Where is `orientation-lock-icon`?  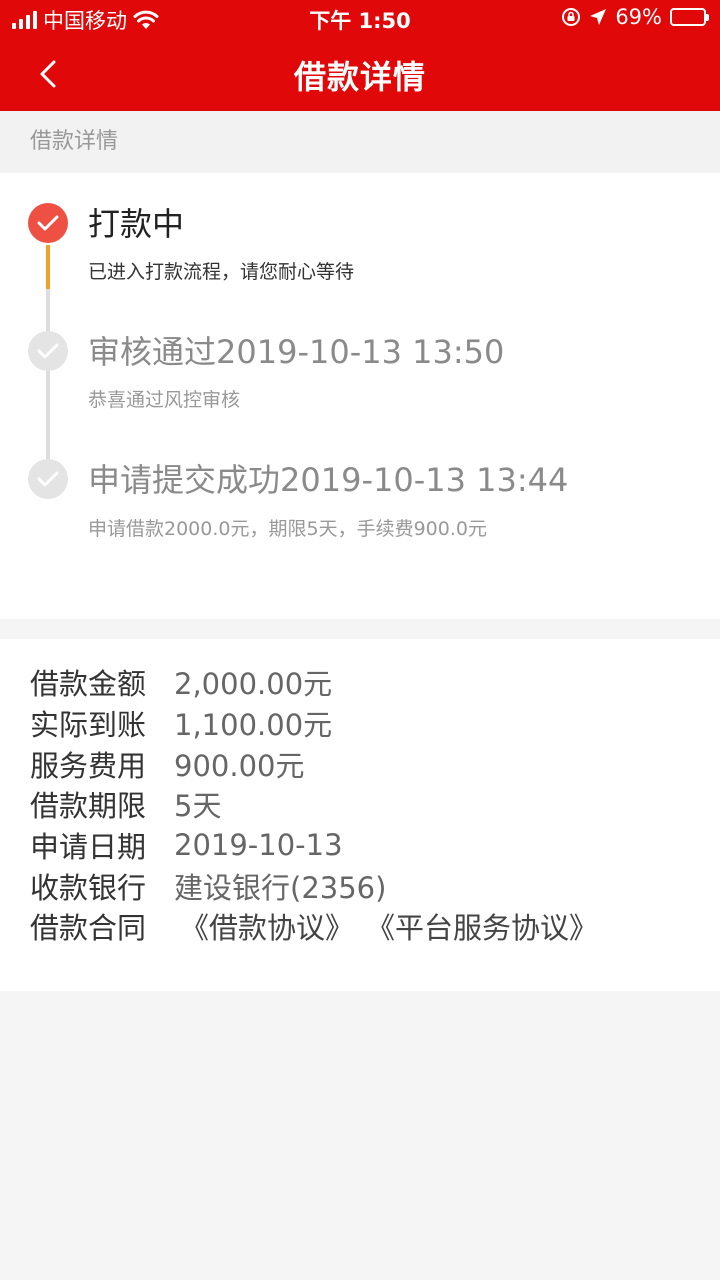
orientation-lock-icon is located at coordinates (571, 17).